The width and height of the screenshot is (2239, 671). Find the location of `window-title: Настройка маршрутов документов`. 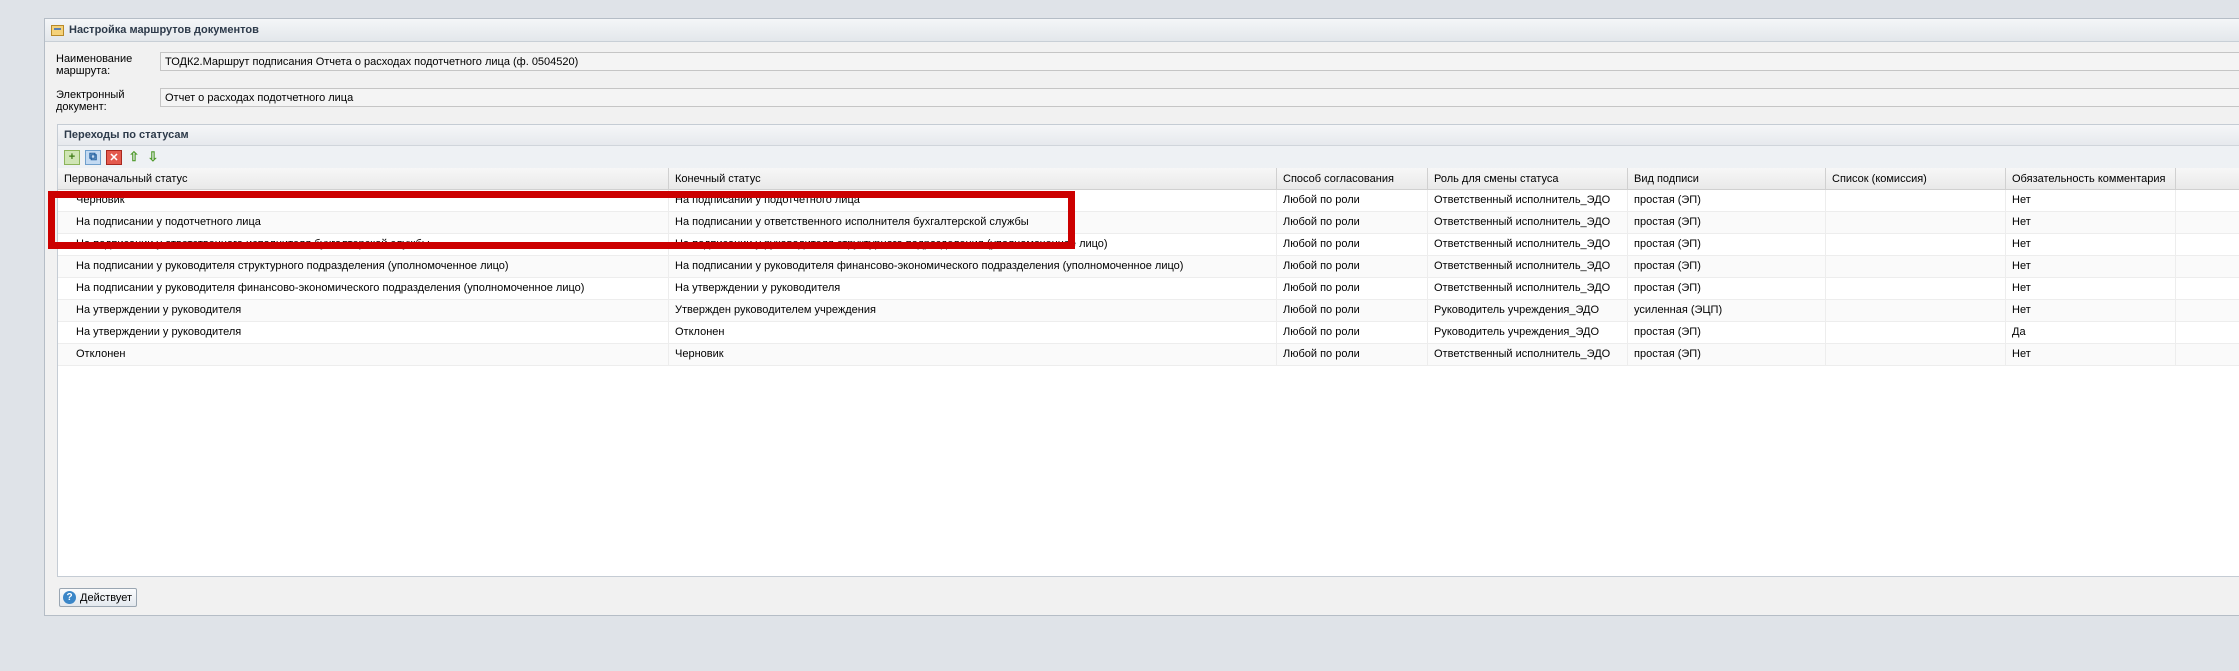

window-title: Настройка маршрутов документов is located at coordinates (164, 30).